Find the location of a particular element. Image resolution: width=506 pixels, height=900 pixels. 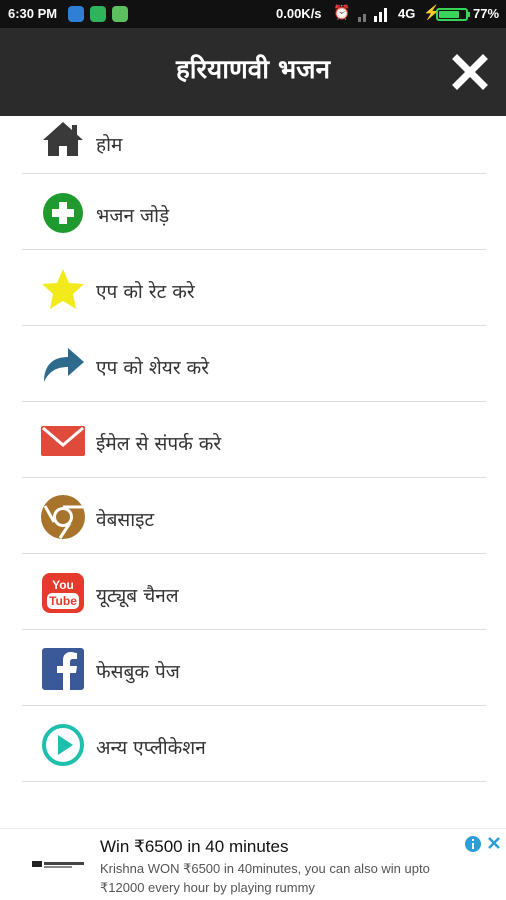

menu-item-add-bhajan: भजन जोड़े is located at coordinates (254, 212).